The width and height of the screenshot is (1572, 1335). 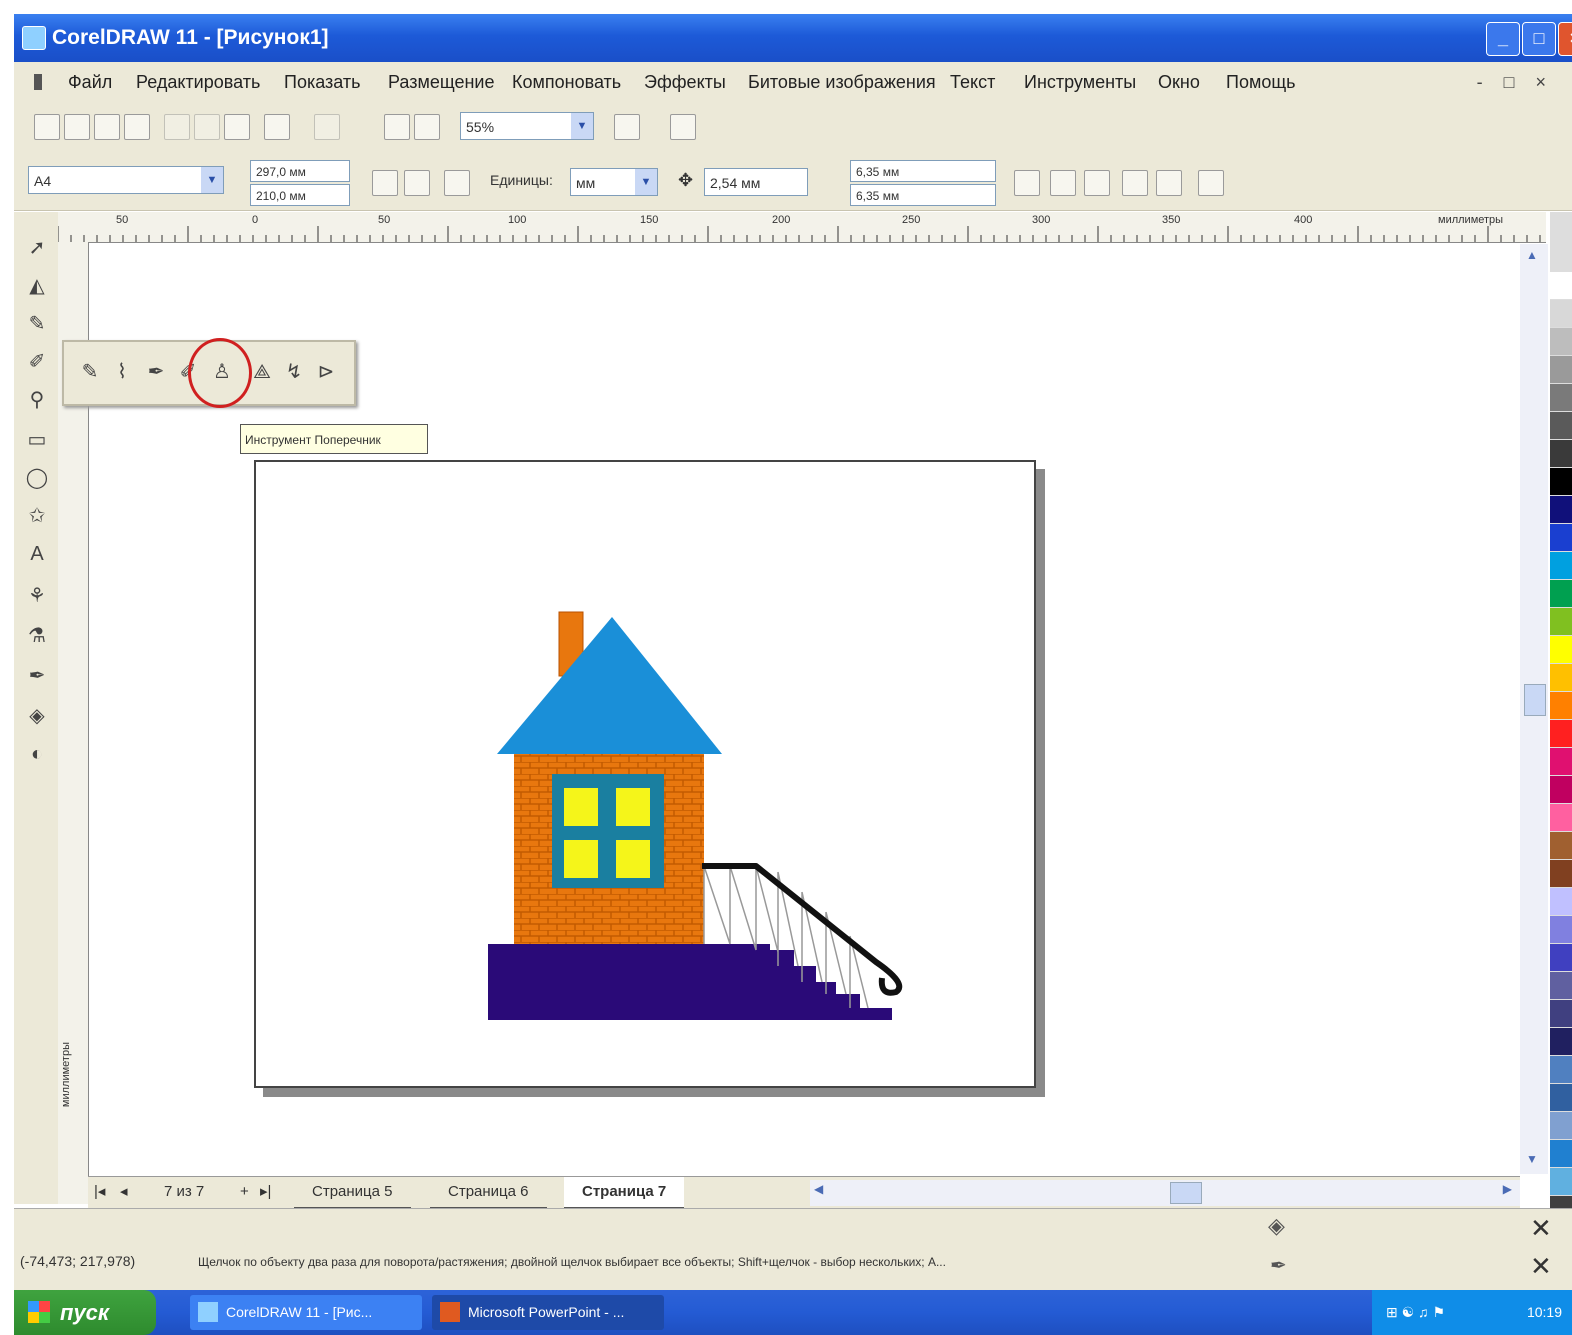 What do you see at coordinates (326, 372) in the screenshot?
I see `dimension-icon: ⊳` at bounding box center [326, 372].